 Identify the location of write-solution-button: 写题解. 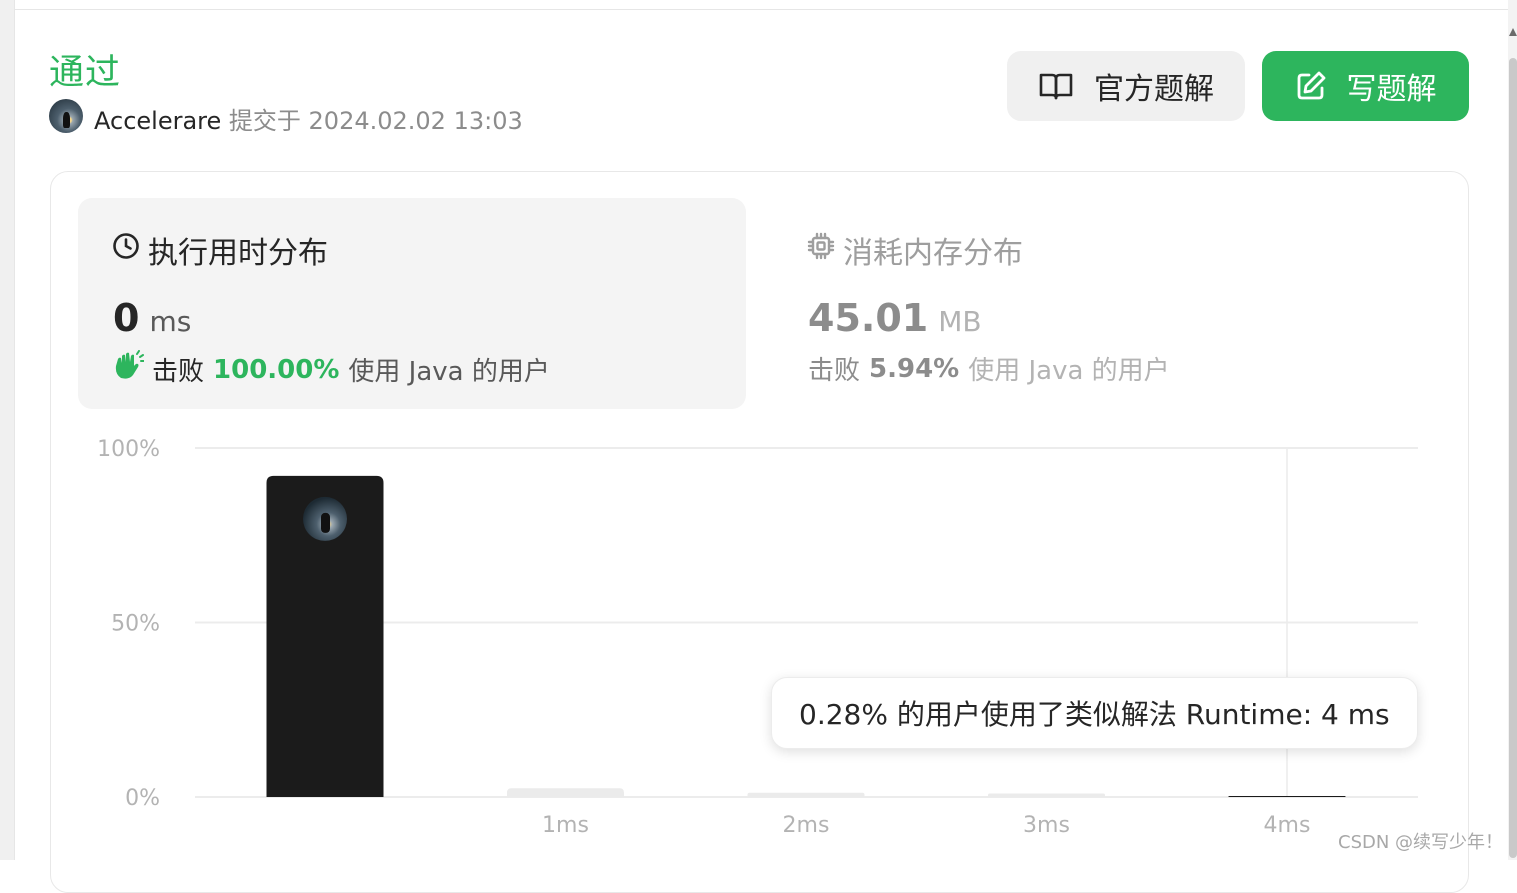
(1365, 86).